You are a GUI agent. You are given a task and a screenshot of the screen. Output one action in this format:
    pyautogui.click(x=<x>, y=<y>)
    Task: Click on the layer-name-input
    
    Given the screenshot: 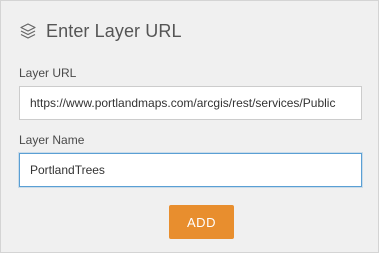 What is the action you would take?
    pyautogui.click(x=190, y=170)
    